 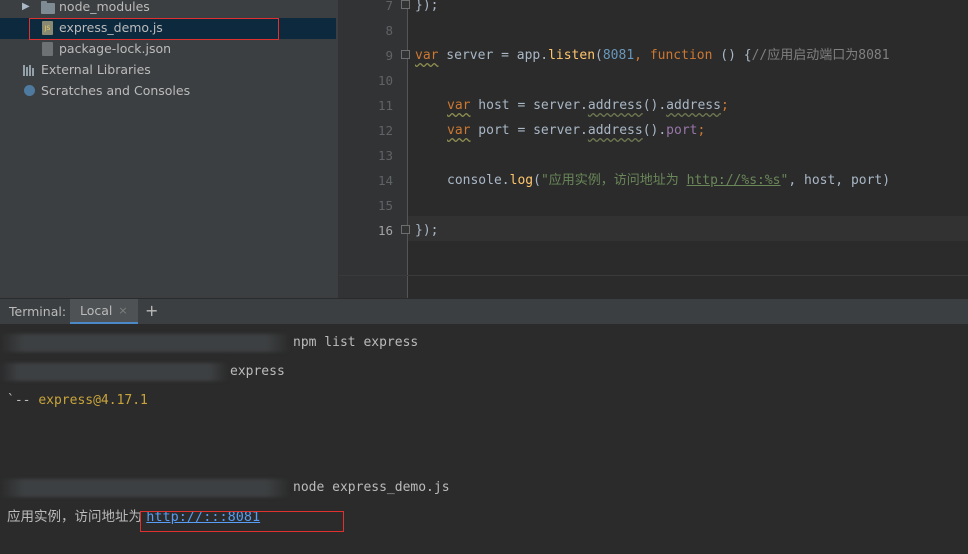 What do you see at coordinates (385, 155) in the screenshot?
I see `line-number: 13` at bounding box center [385, 155].